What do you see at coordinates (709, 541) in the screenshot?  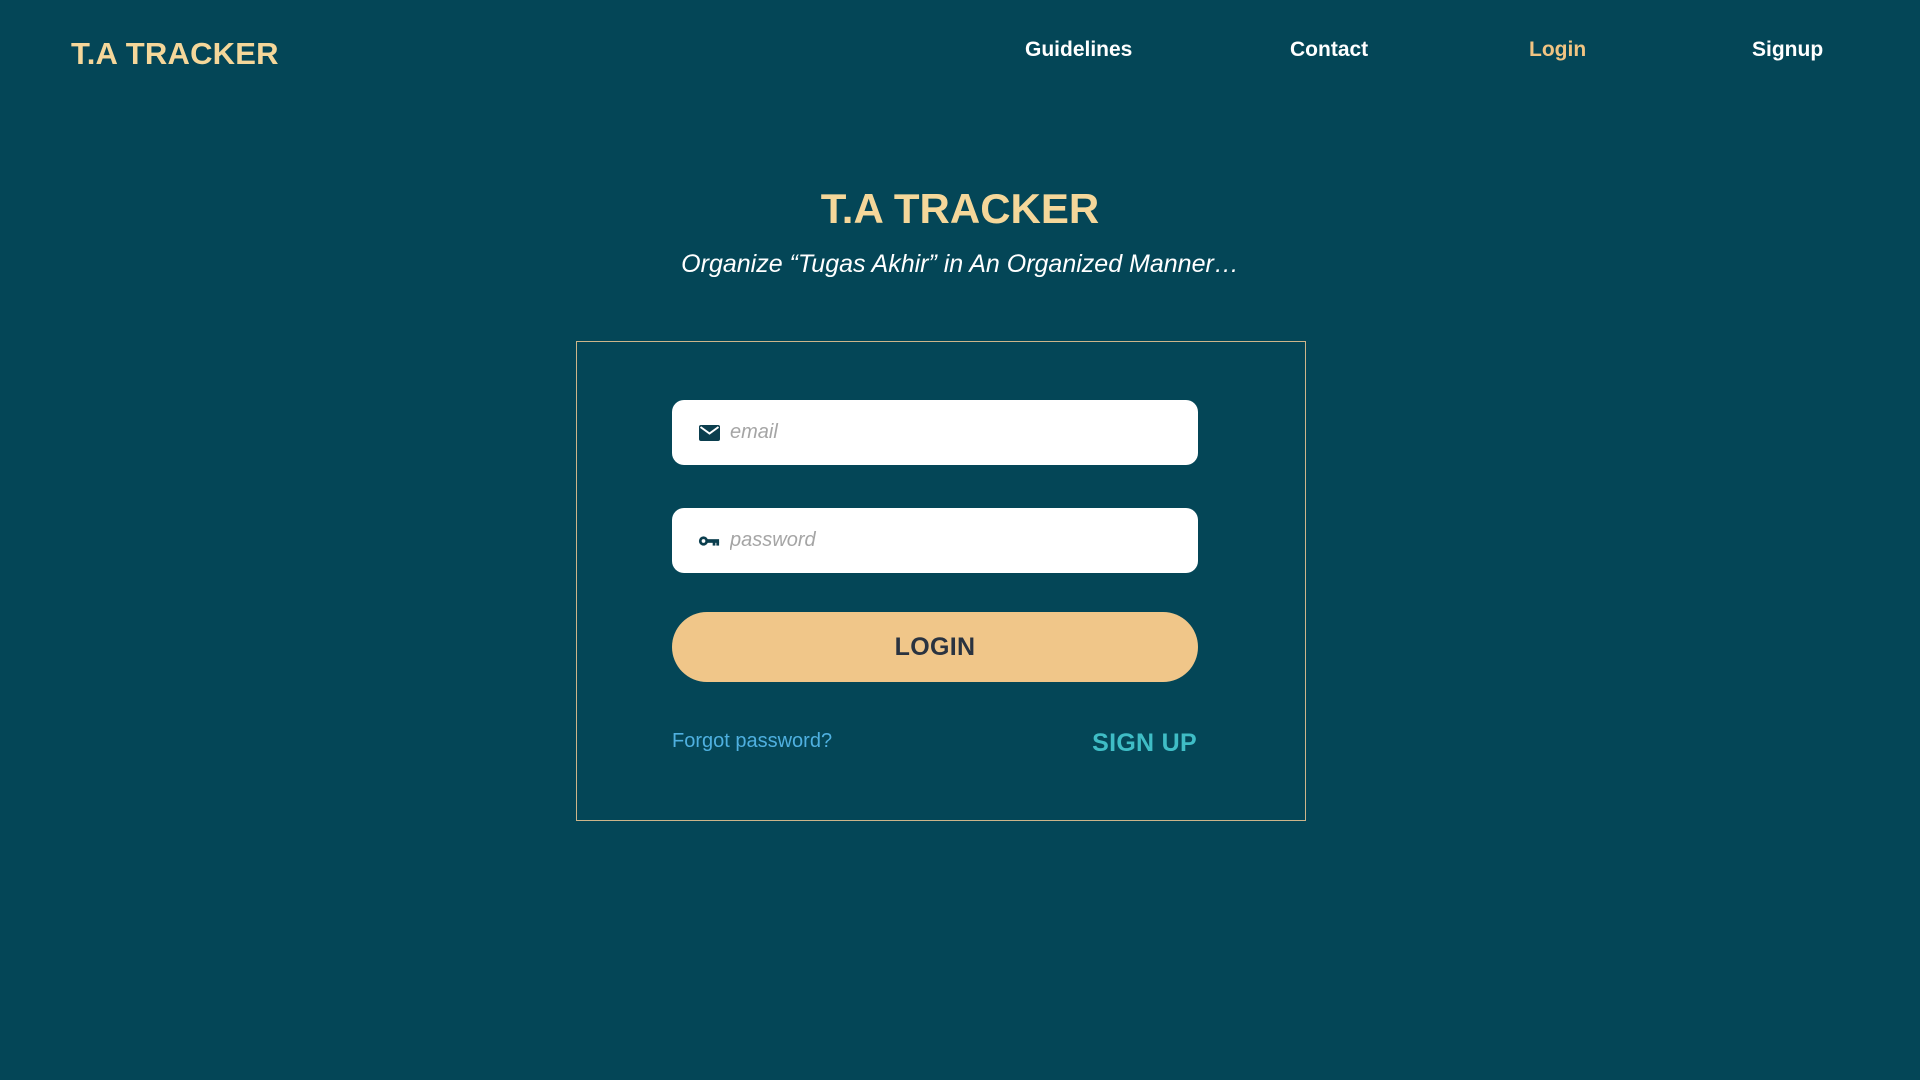 I see `key-icon` at bounding box center [709, 541].